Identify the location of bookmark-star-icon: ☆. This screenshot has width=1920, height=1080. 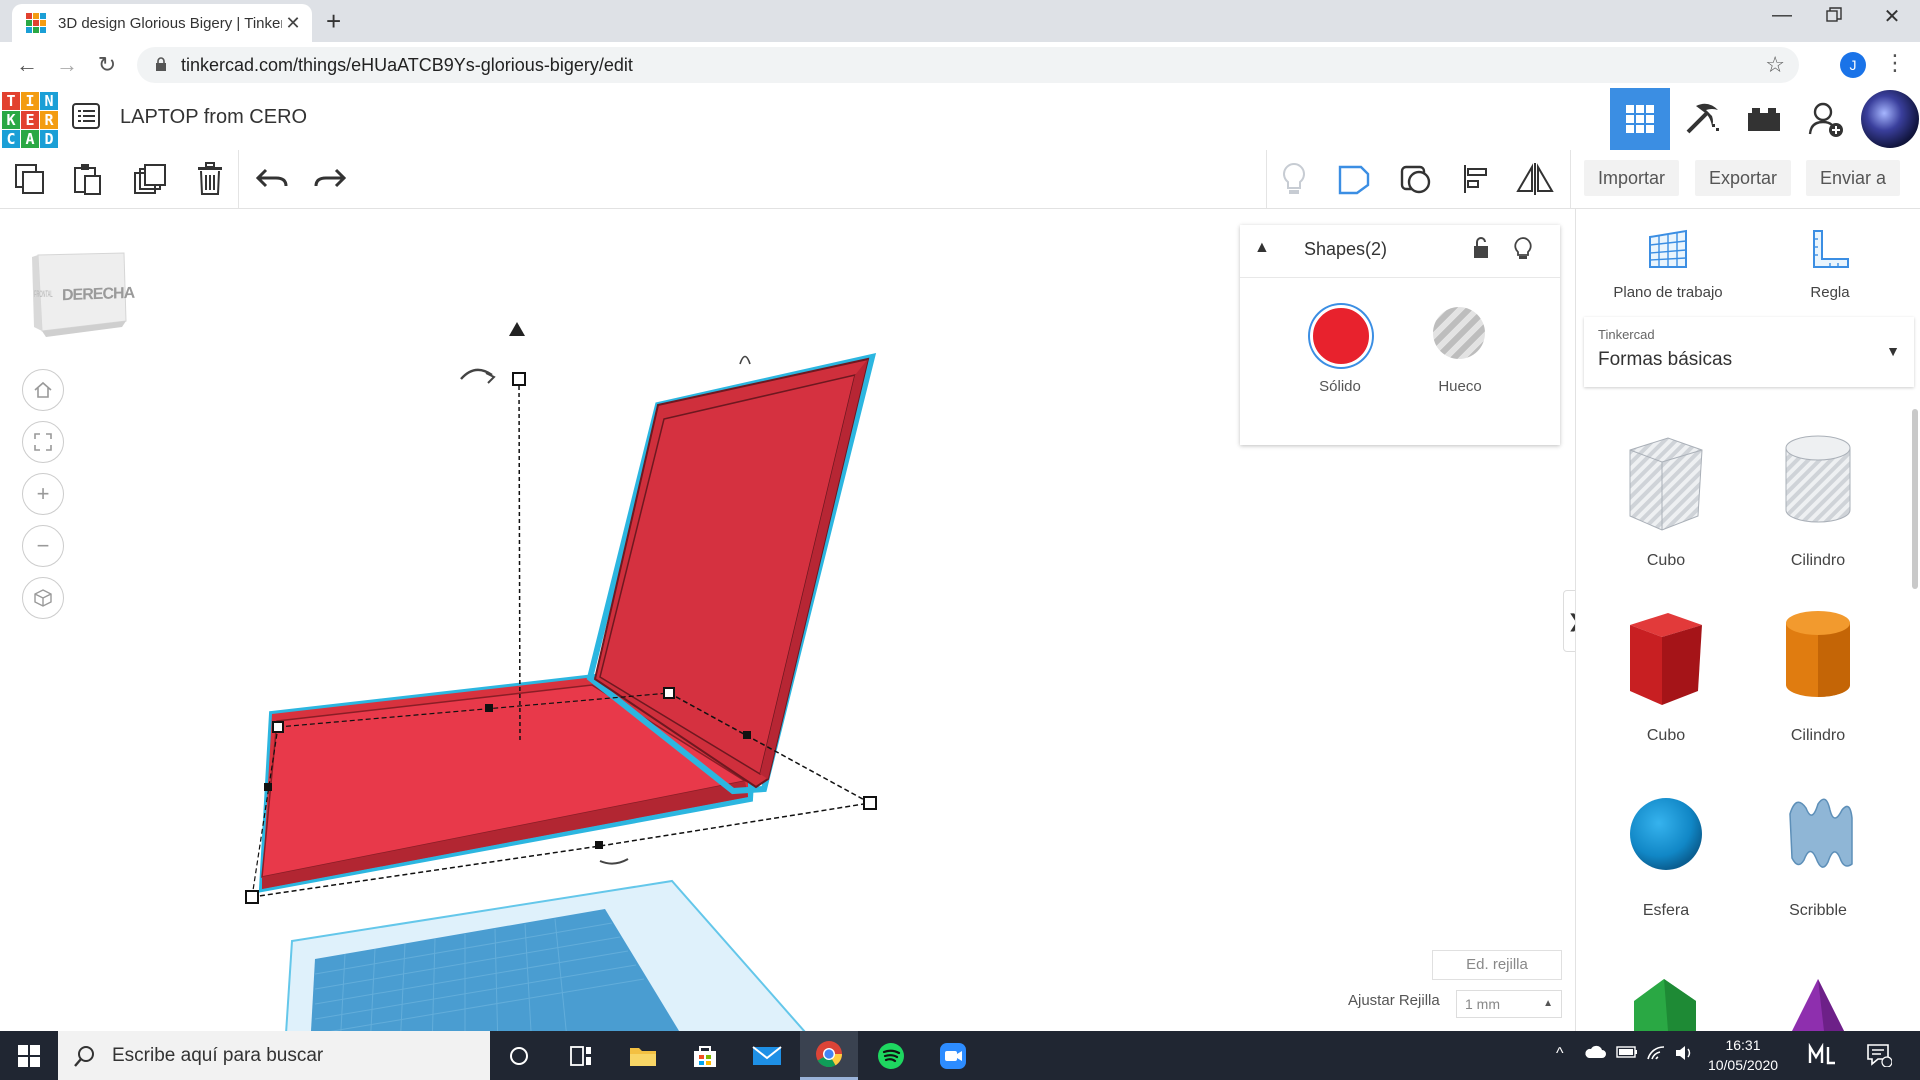
(1775, 65).